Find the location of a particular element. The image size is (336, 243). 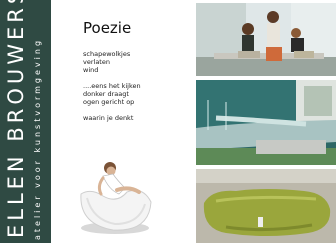

brand-name: ELLEN BROUWERS is located at coordinates (16, 119).